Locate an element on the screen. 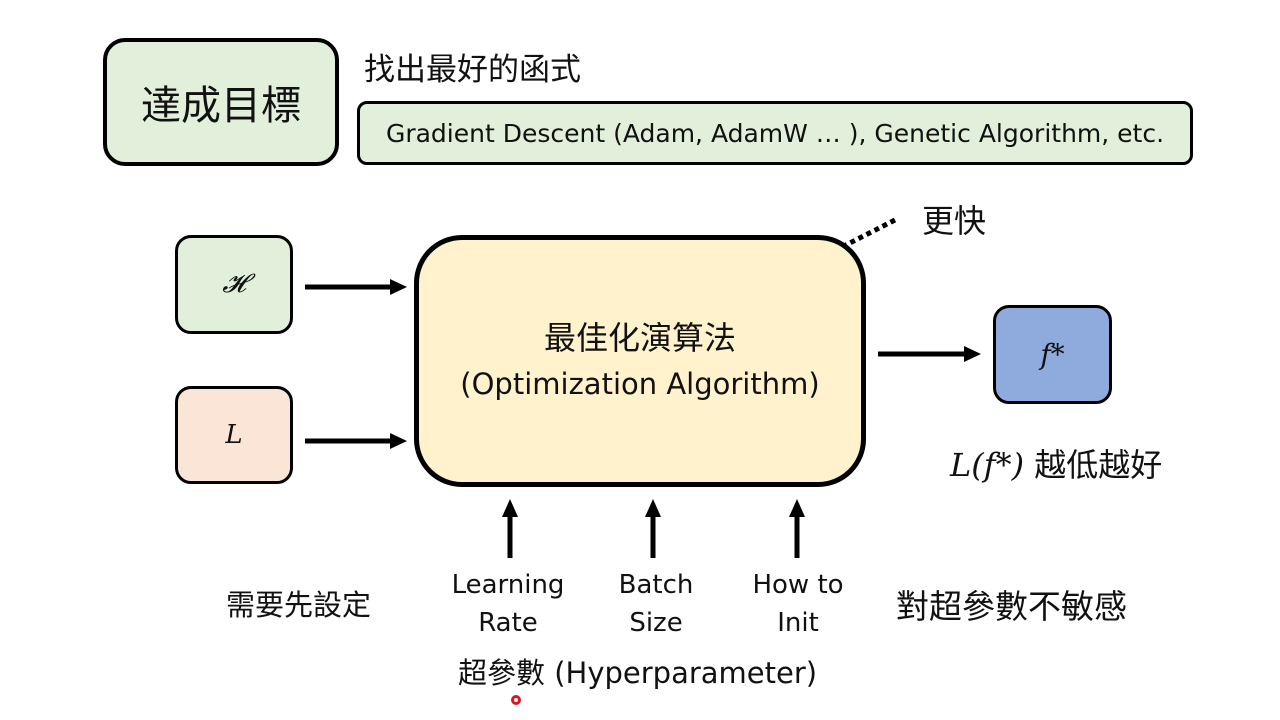 This screenshot has height=720, width=1280. hypothesis-set-box: 𝓗 is located at coordinates (234, 284).